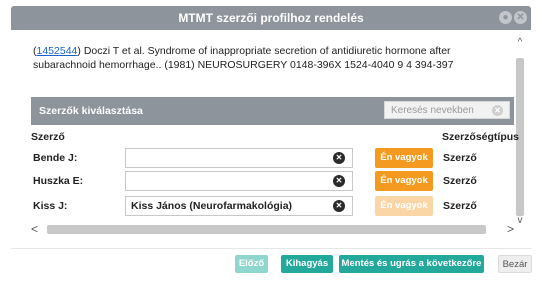 This screenshot has width=542, height=282. Describe the element at coordinates (212, 206) in the screenshot. I see `author-match-value: Kiss János (Neurofarmakológia)` at that location.